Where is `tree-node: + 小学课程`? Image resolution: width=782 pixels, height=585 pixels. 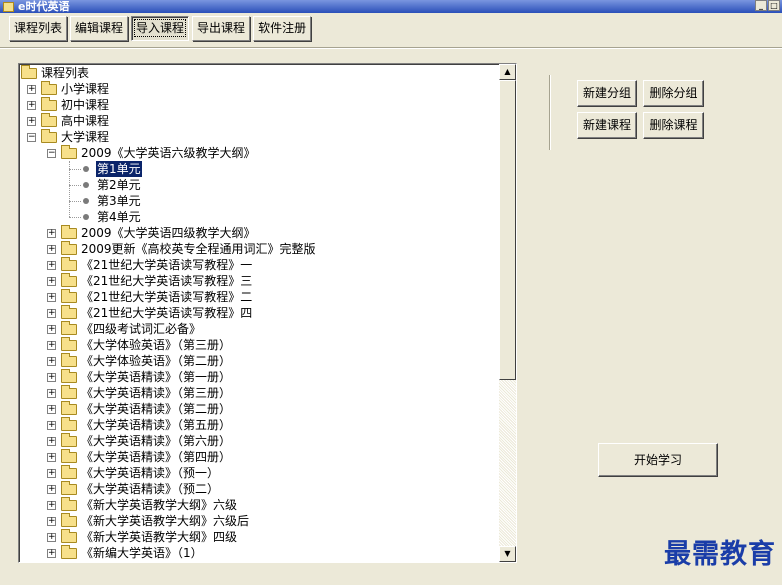 tree-node: + 小学课程 is located at coordinates (259, 89).